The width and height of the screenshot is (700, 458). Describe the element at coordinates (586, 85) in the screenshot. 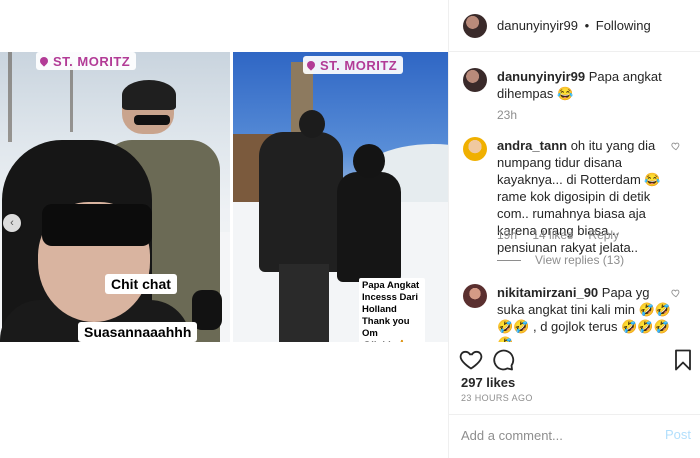

I see `comment-body: danunyinyir99 Papa angkat dihempas 😂` at that location.